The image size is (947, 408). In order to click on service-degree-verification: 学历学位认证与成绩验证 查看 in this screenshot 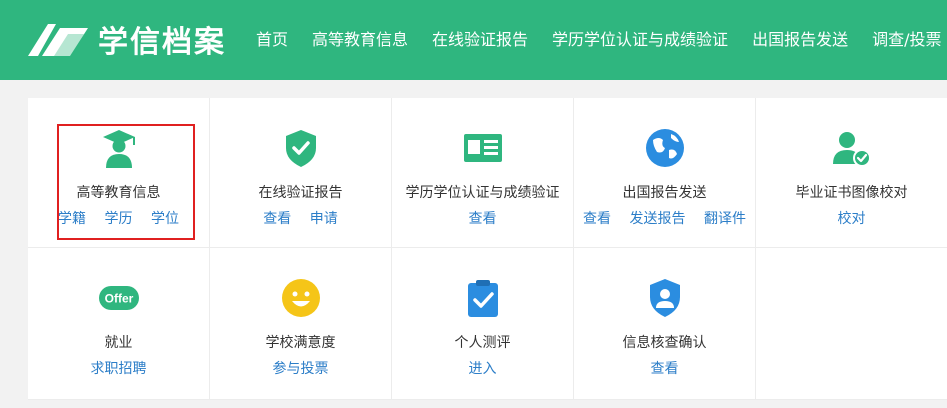, I will do `click(483, 173)`.